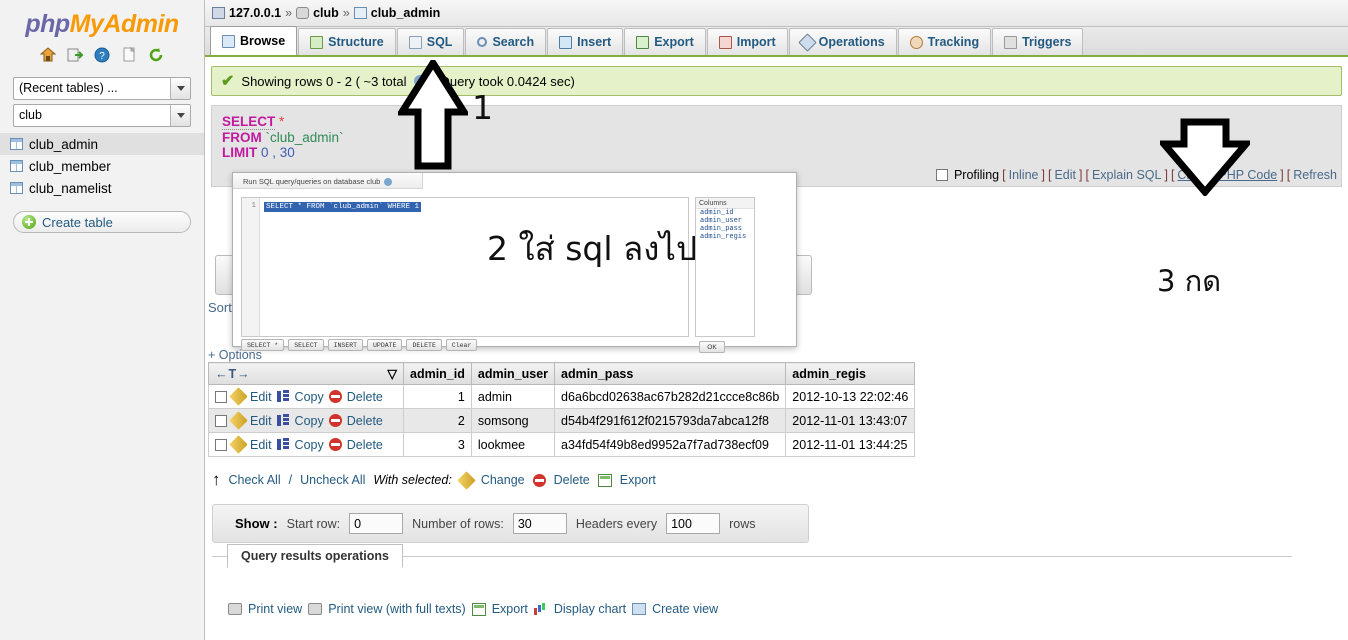 The width and height of the screenshot is (1348, 640). Describe the element at coordinates (693, 523) in the screenshot. I see `headers-every-input` at that location.